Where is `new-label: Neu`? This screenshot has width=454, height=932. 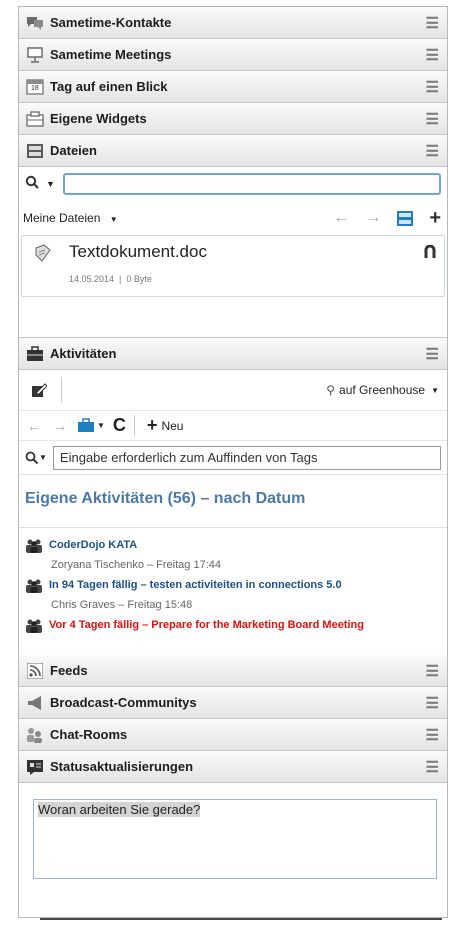
new-label: Neu is located at coordinates (172, 425).